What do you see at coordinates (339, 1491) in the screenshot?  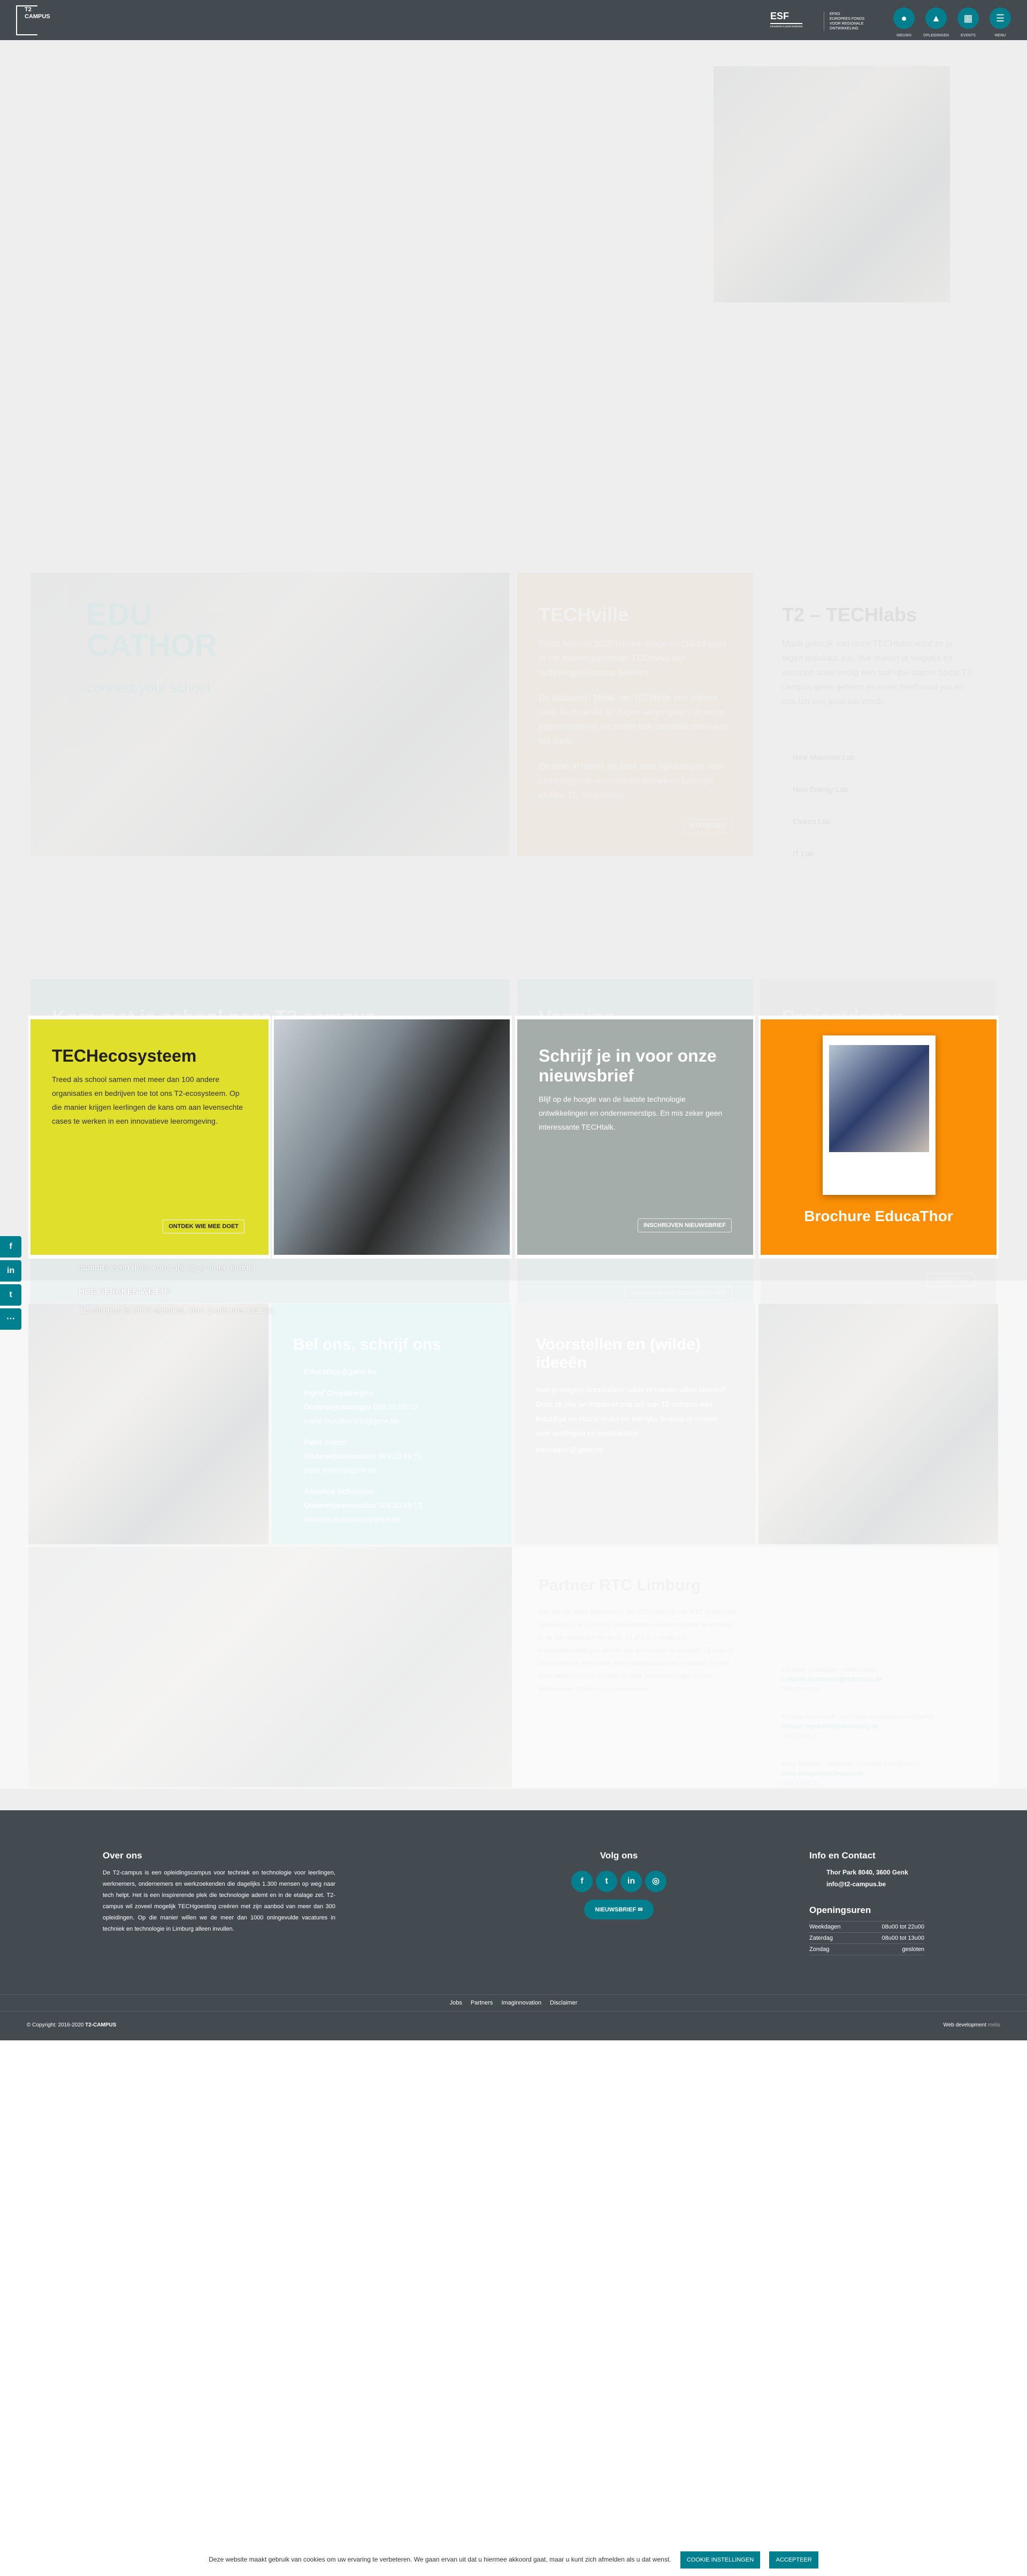 I see `contact-name: Annelies Schrooten` at bounding box center [339, 1491].